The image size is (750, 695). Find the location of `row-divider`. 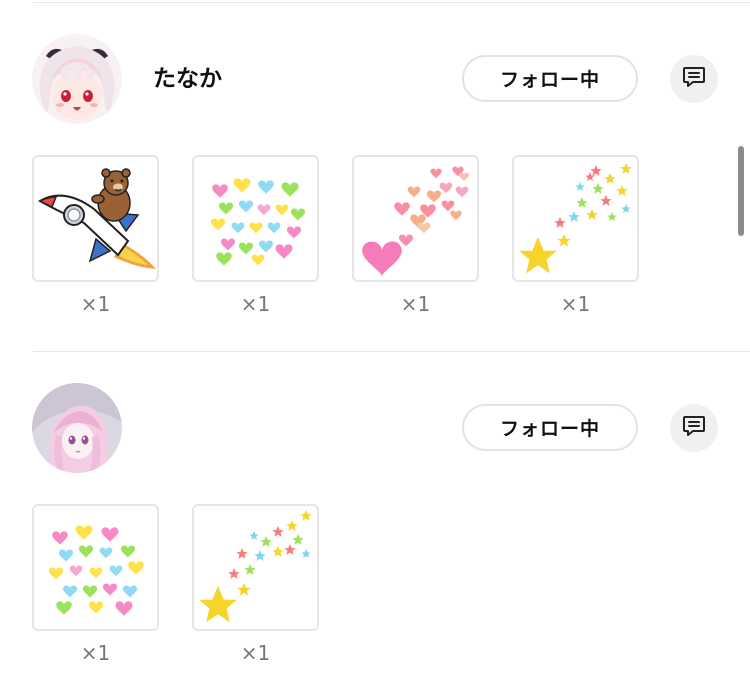

row-divider is located at coordinates (391, 351).